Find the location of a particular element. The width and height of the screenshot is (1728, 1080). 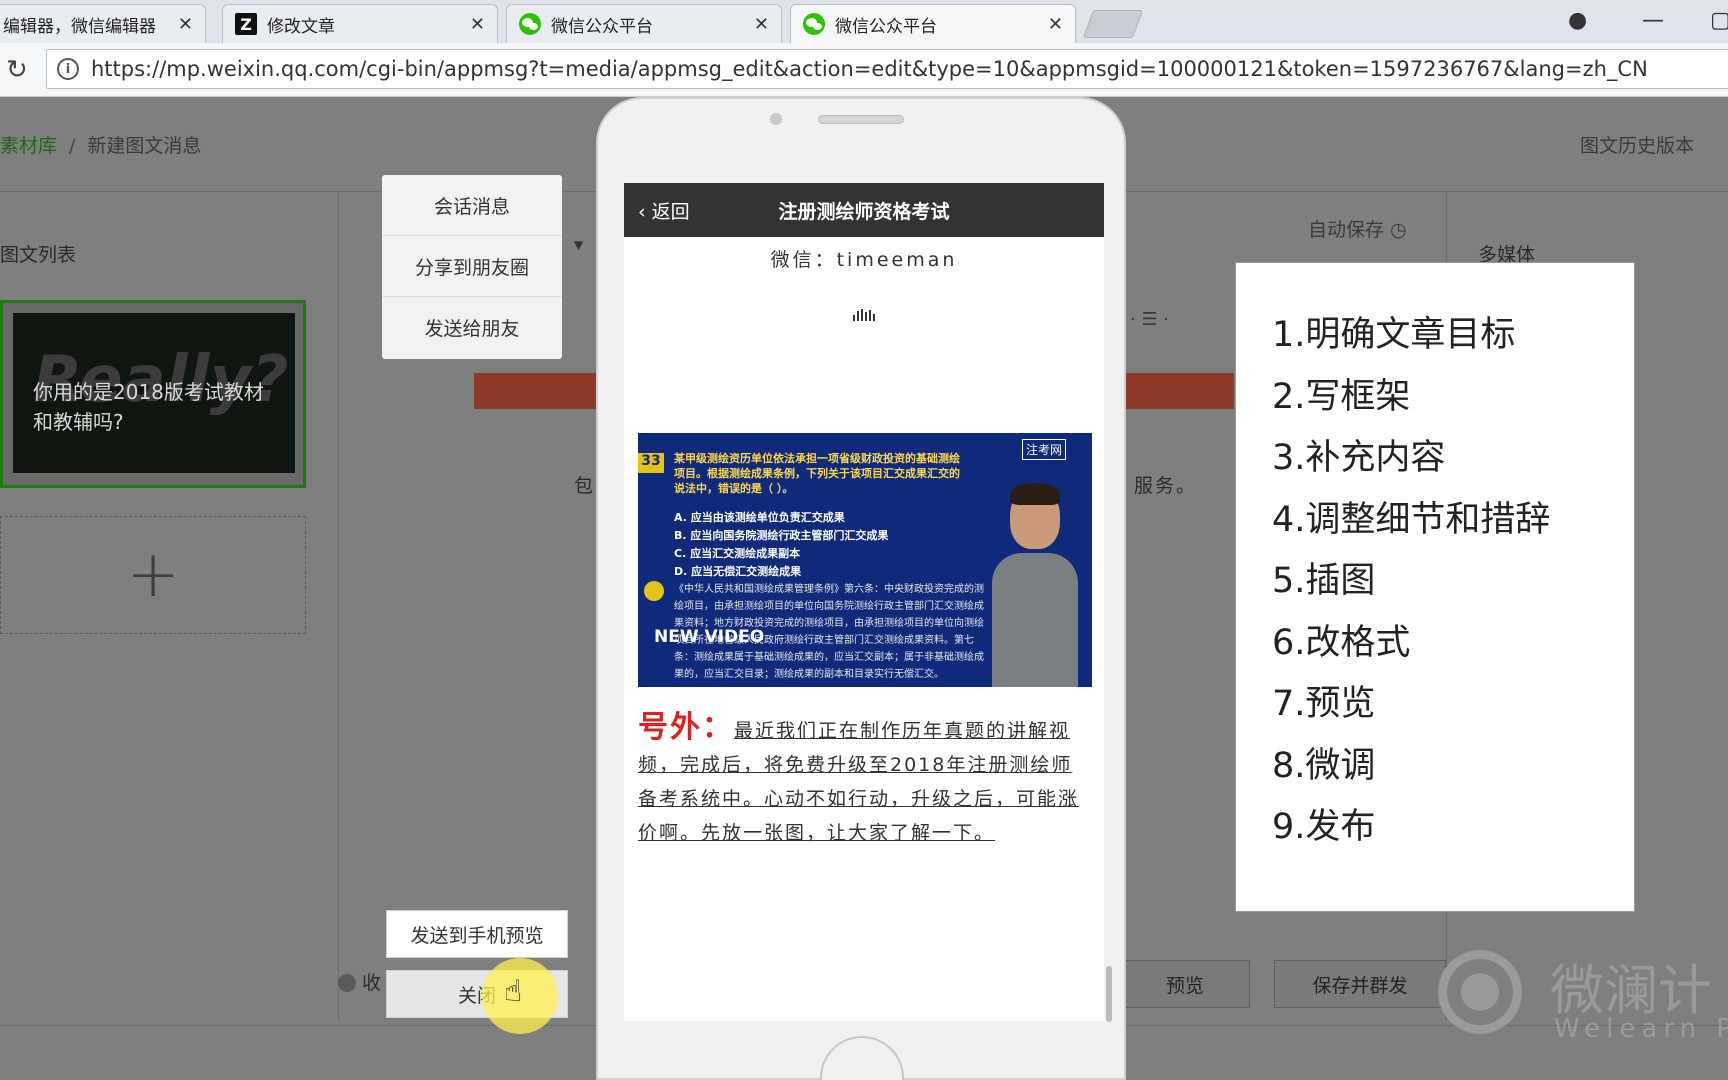

share-menu-item-moments: 分享到朋友圈 is located at coordinates (472, 266).